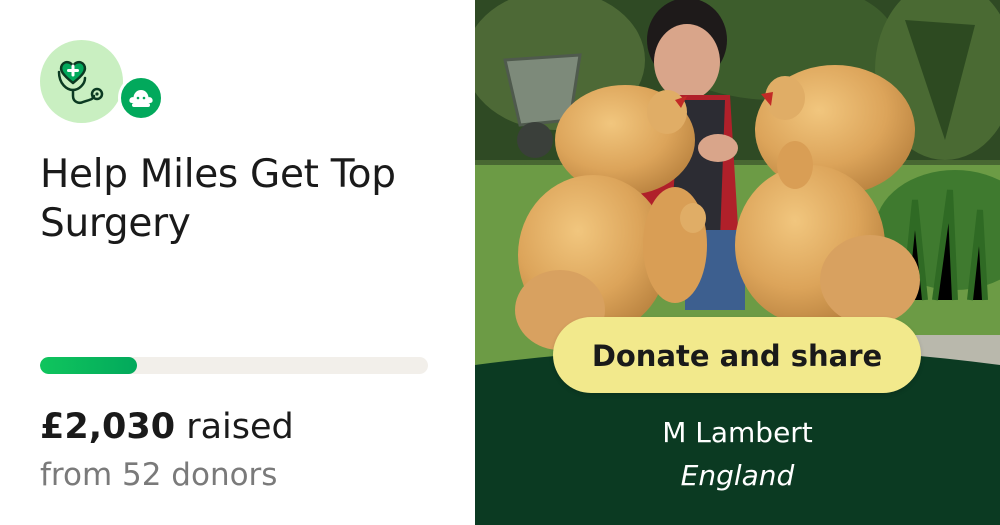 This screenshot has height=525, width=1000. What do you see at coordinates (737, 475) in the screenshot?
I see `organizer-location: England` at bounding box center [737, 475].